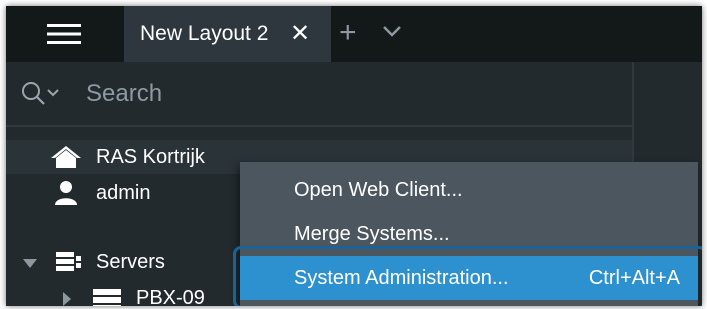 The height and width of the screenshot is (309, 707). I want to click on expand-arrow-icon, so click(67, 298).